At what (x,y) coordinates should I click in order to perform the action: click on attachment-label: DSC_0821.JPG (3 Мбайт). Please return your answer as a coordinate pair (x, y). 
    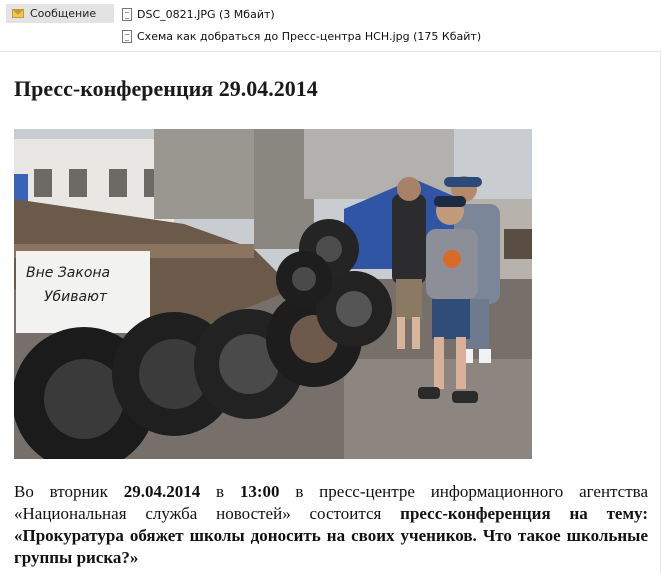
    Looking at the image, I should click on (206, 14).